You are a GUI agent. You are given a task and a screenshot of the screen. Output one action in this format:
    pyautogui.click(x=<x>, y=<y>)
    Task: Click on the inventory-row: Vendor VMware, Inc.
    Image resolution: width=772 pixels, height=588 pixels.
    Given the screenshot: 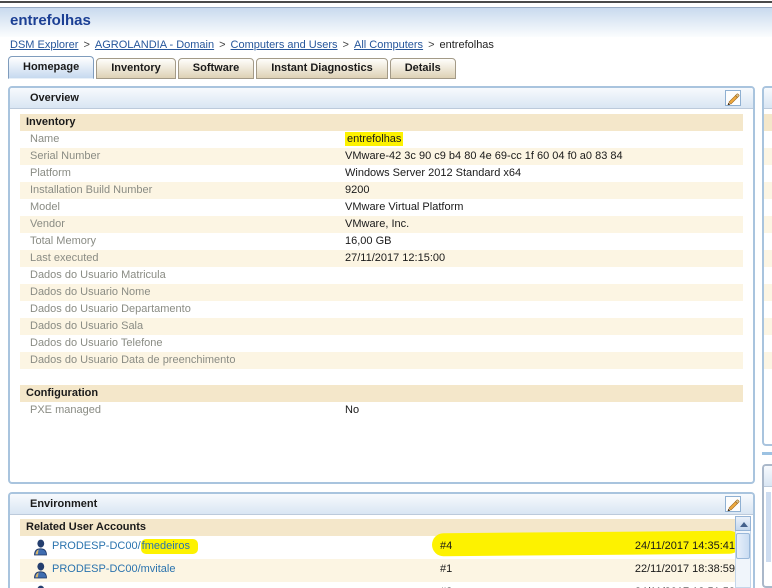 What is the action you would take?
    pyautogui.click(x=381, y=224)
    